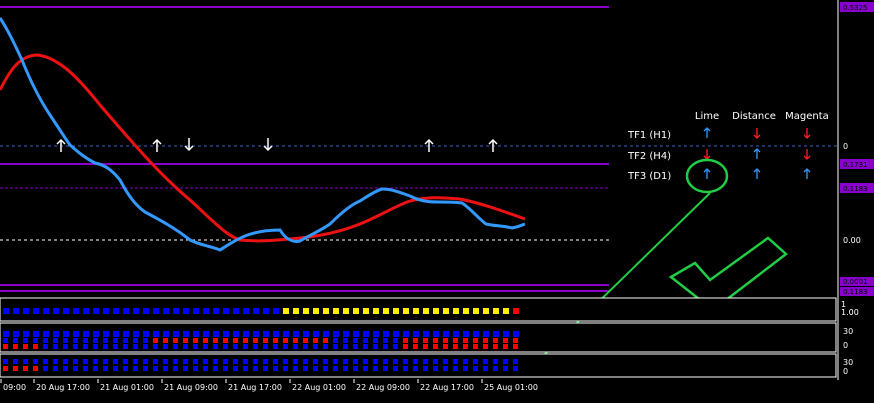 The width and height of the screenshot is (874, 403). I want to click on down-arrow-icon, so click(707, 154).